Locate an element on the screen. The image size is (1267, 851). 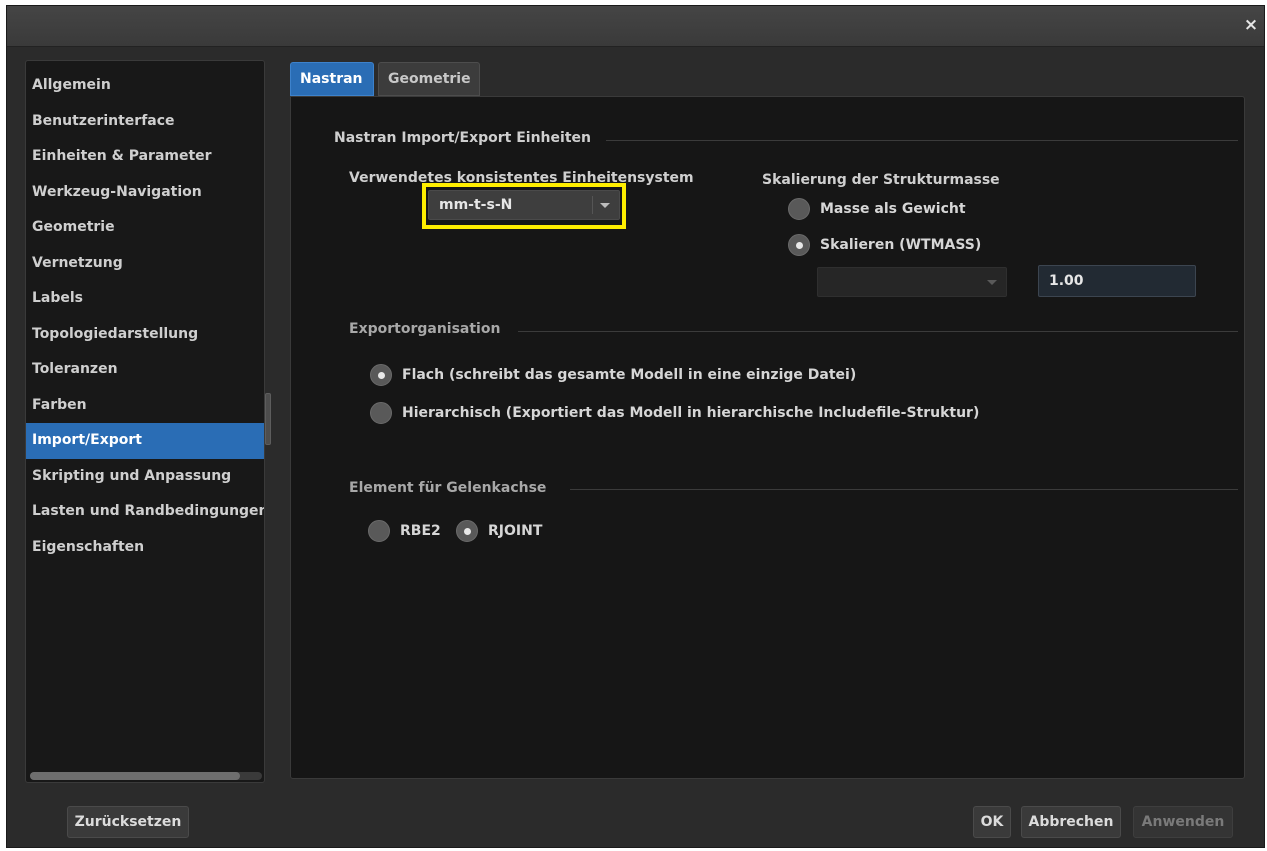
section-title-export: Exportorganisation is located at coordinates (425, 329).